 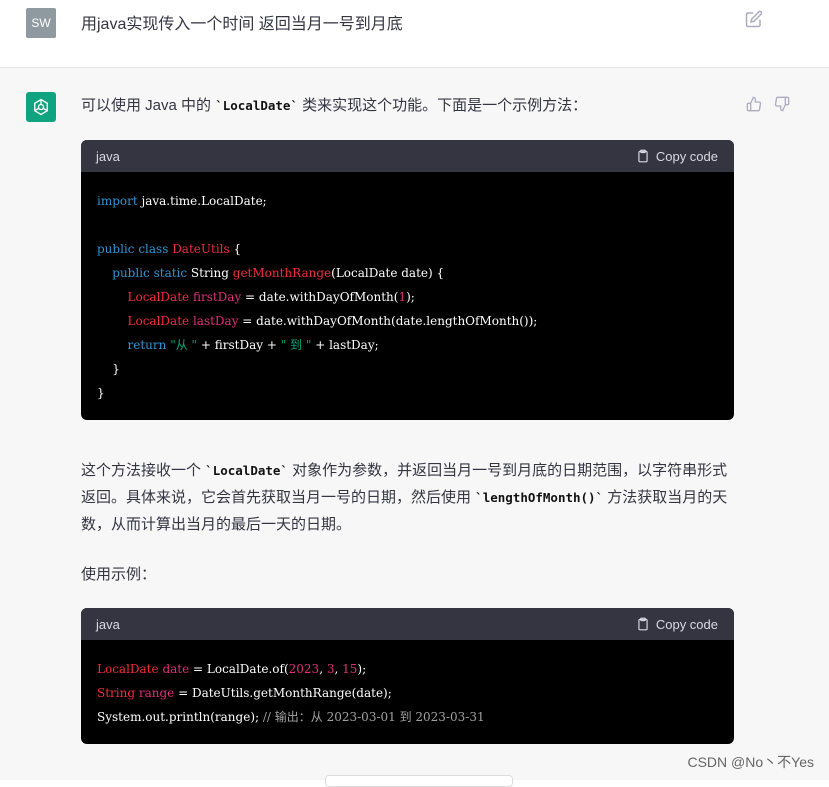 I want to click on user-avatar: SW, so click(x=41, y=23).